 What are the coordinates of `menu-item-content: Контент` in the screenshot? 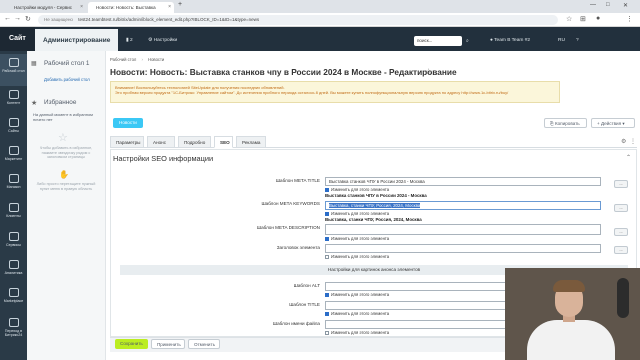 It's located at (13, 97).